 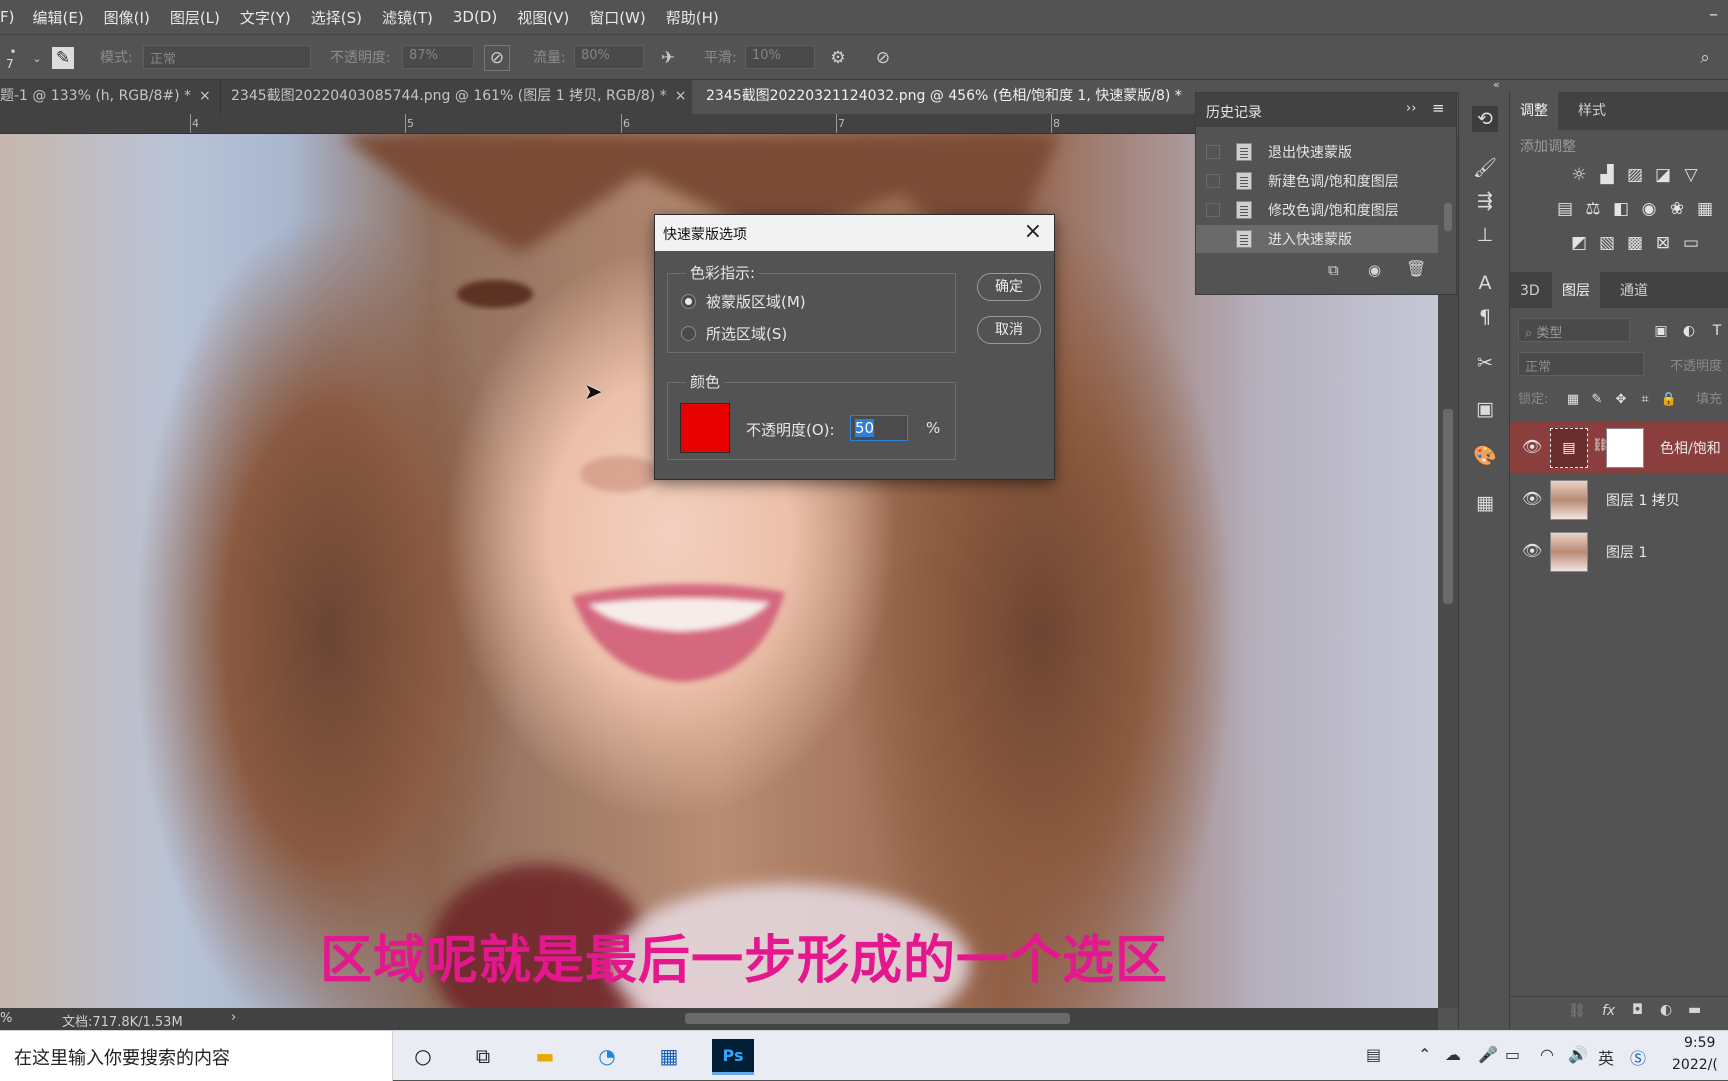 What do you see at coordinates (1485, 167) in the screenshot?
I see `brush-settings-icon: 🖌` at bounding box center [1485, 167].